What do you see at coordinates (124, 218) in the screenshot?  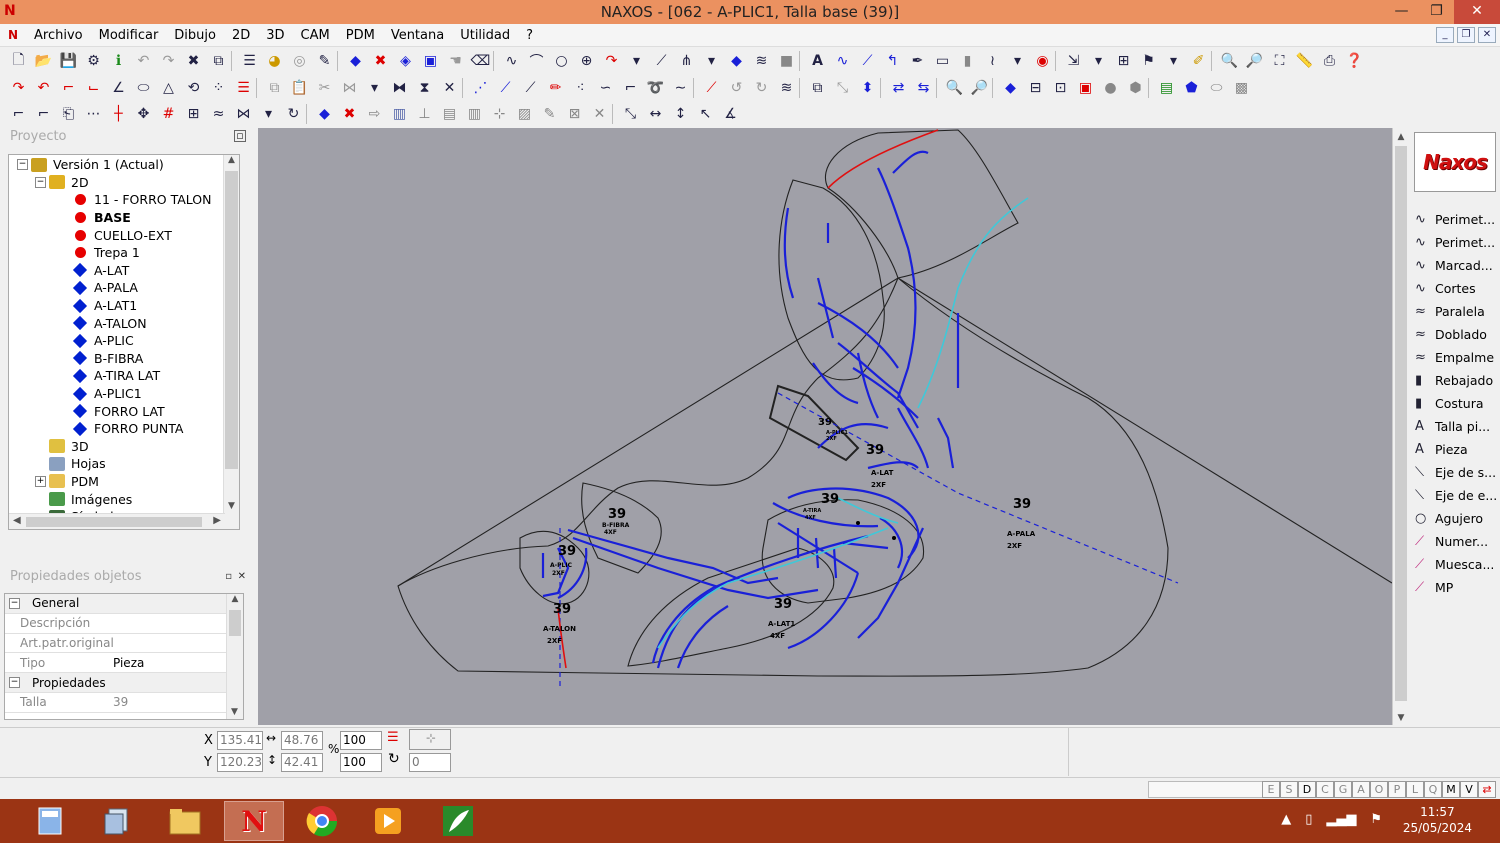 I see `tree-item: BASE` at bounding box center [124, 218].